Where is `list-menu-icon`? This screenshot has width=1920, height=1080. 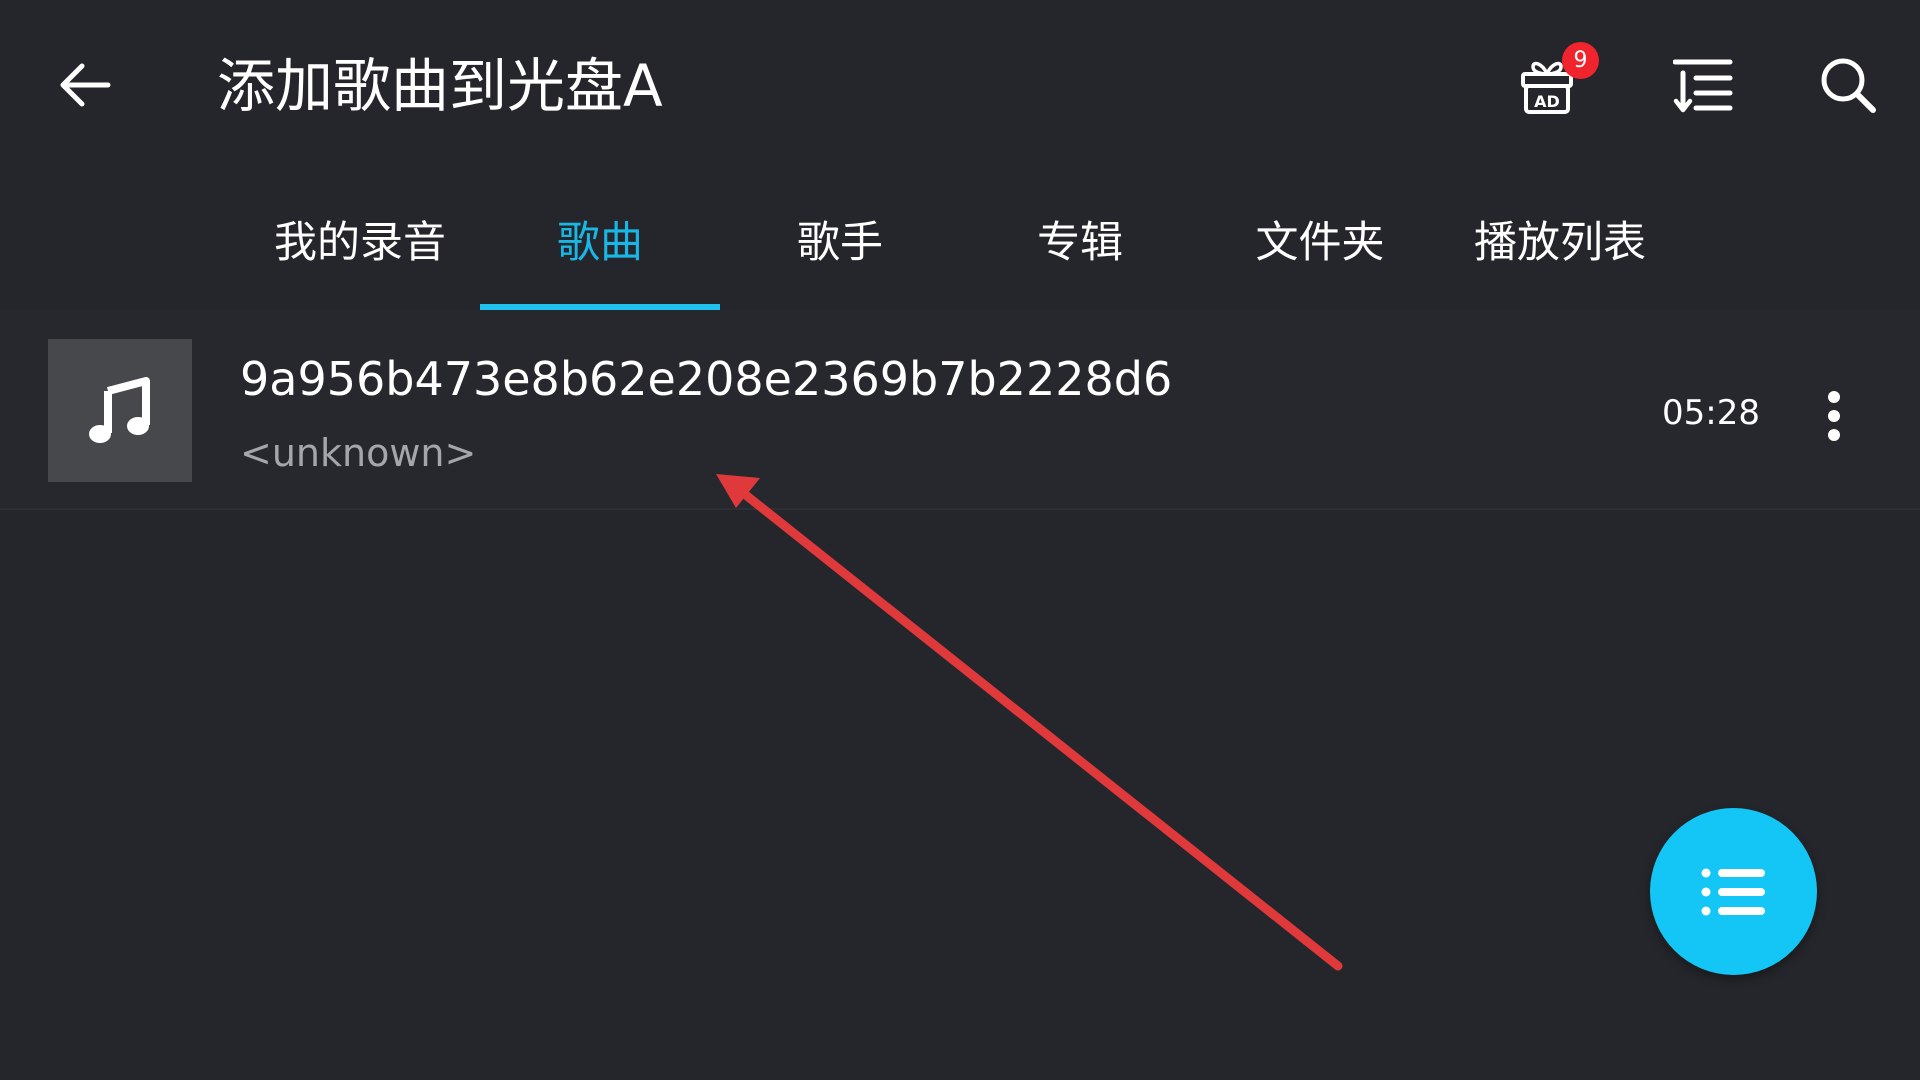 list-menu-icon is located at coordinates (1733, 891).